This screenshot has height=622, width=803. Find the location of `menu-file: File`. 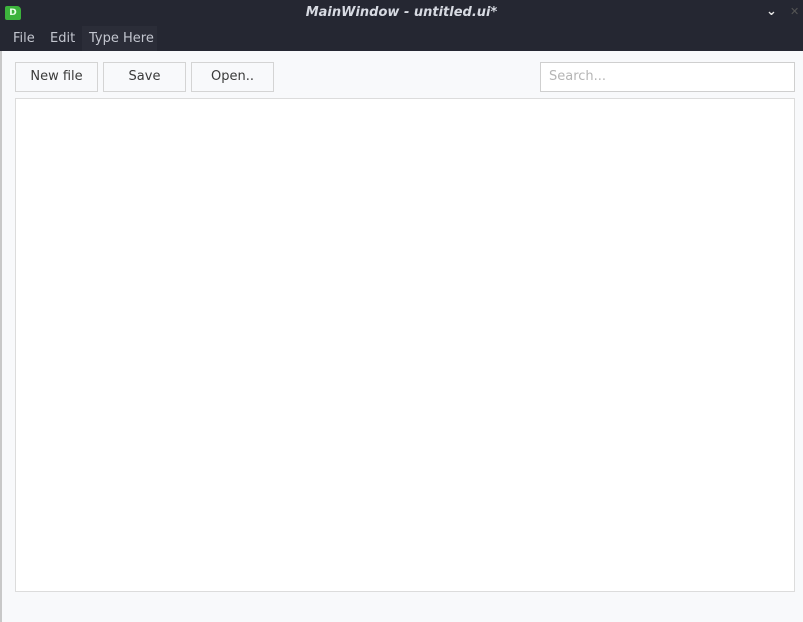

menu-file: File is located at coordinates (24, 38).